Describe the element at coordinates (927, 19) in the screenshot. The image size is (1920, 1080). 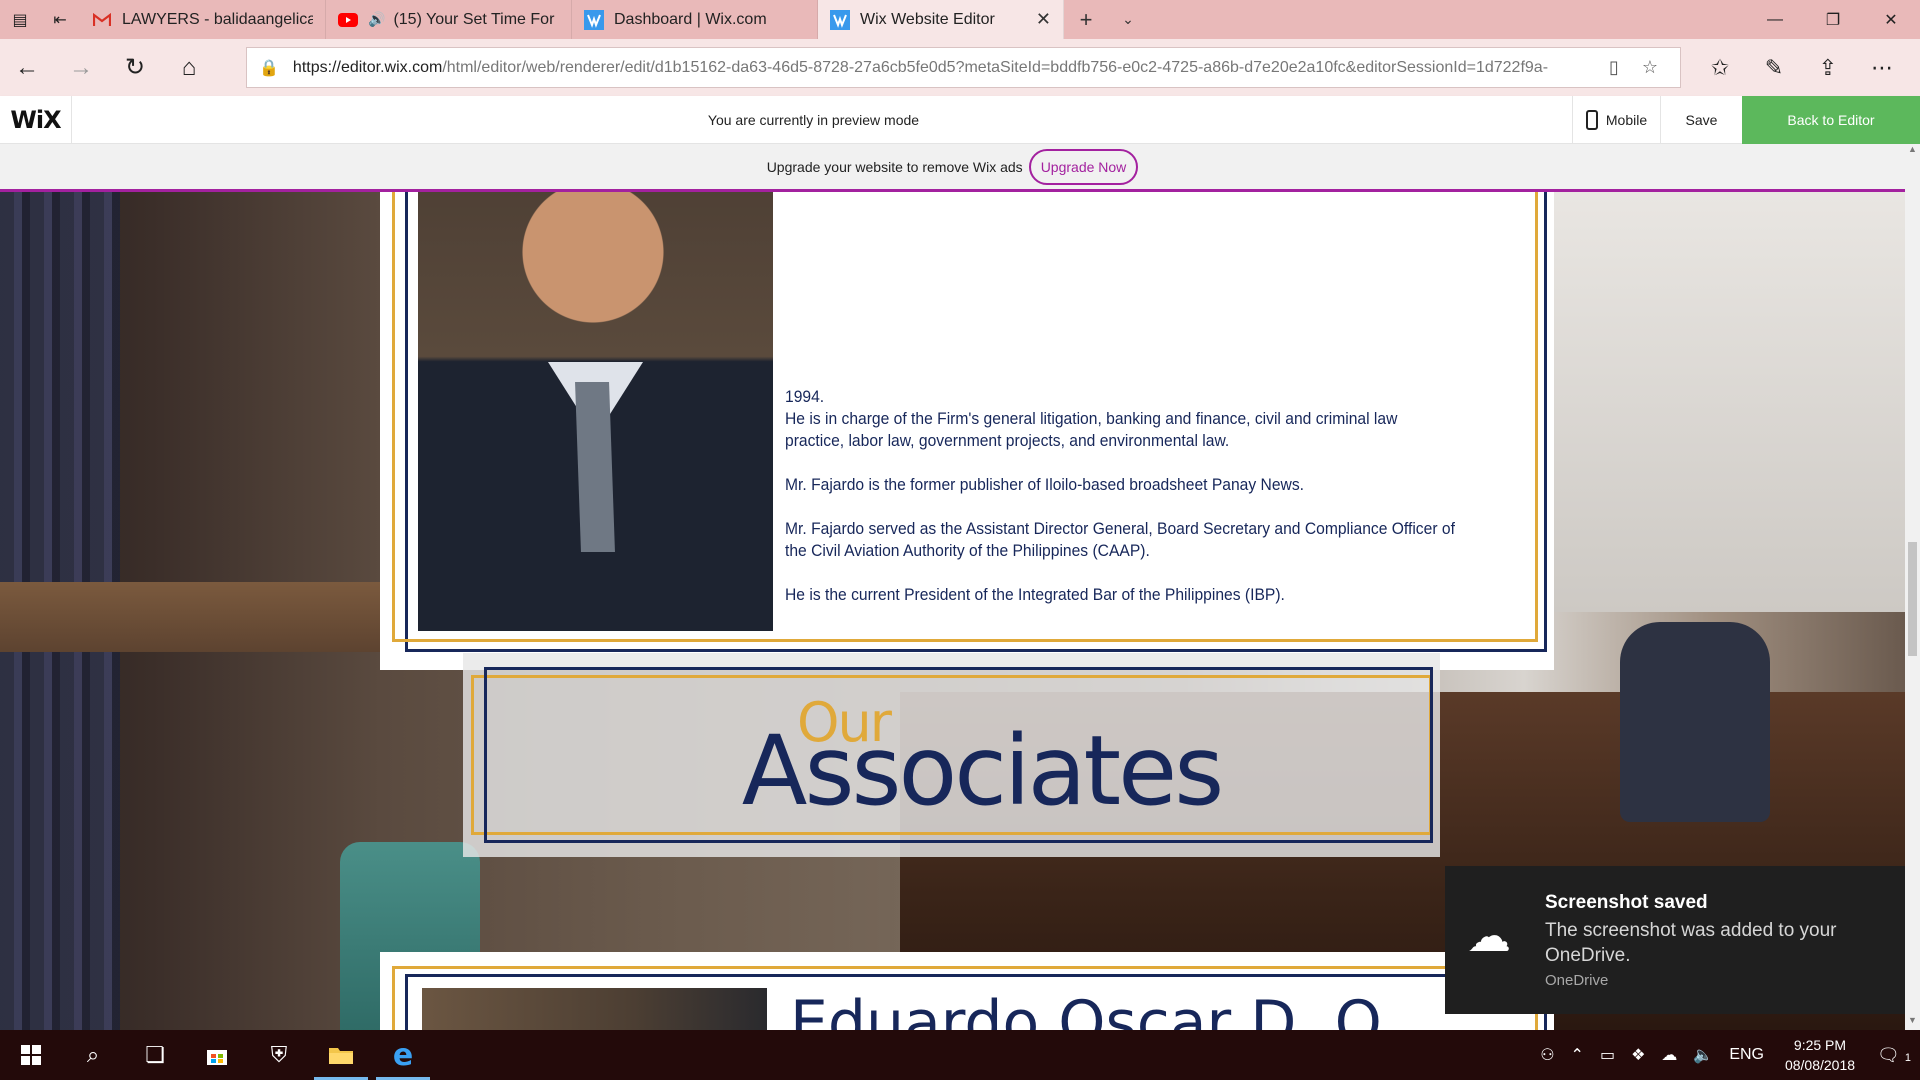
I see `tab-label: Wix Website Editor` at that location.